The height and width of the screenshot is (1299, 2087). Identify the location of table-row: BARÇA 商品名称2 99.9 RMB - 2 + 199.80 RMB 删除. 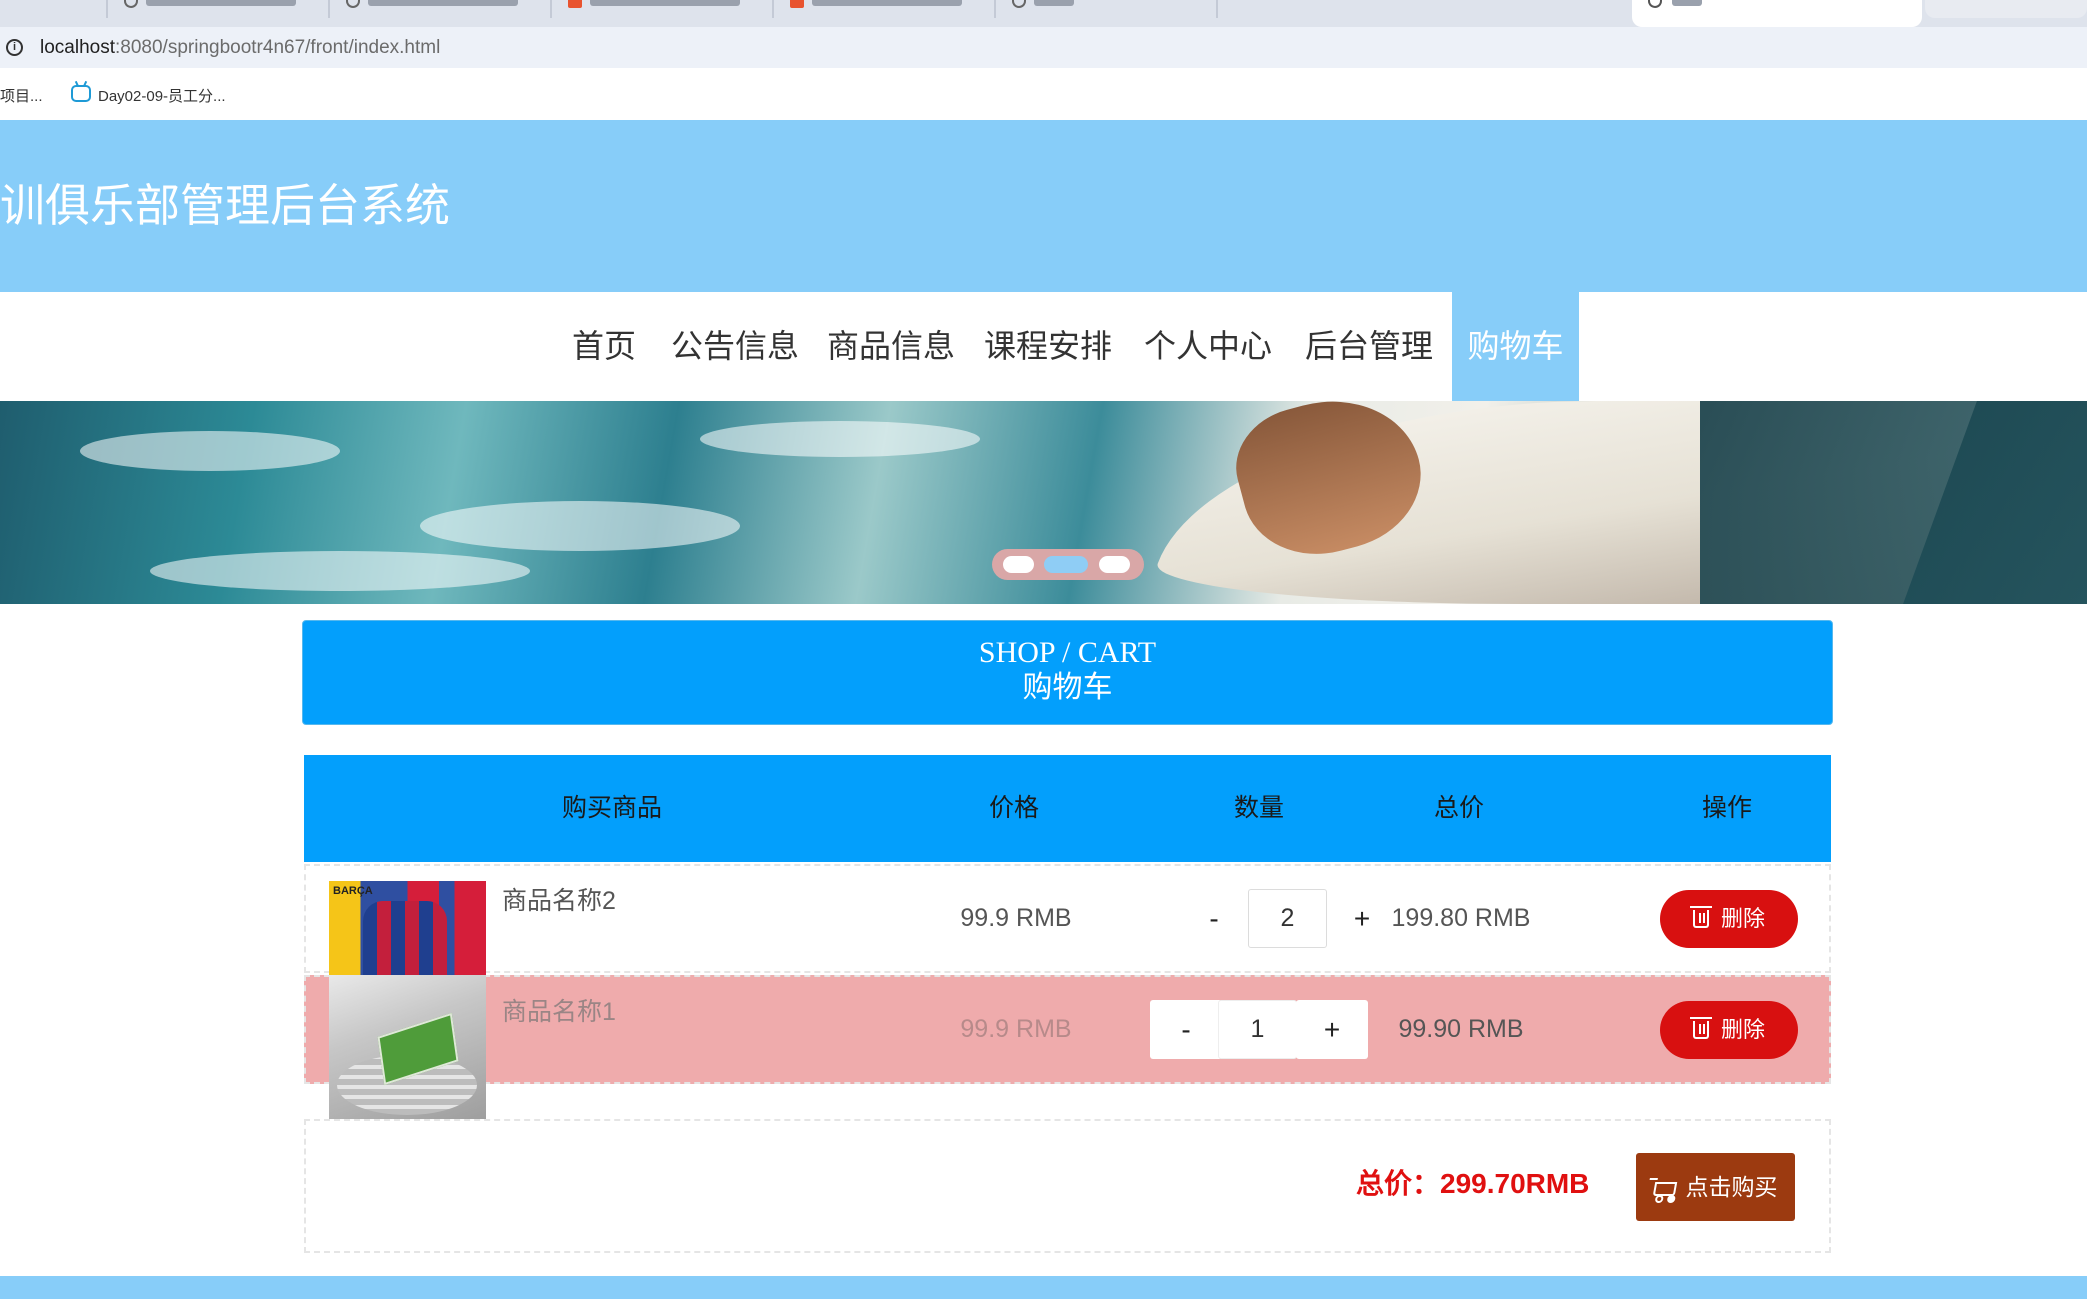
(1067, 928).